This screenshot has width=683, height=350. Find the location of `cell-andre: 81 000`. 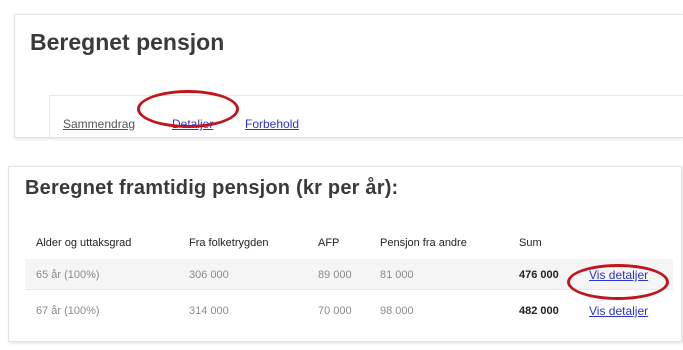

cell-andre: 81 000 is located at coordinates (397, 275).